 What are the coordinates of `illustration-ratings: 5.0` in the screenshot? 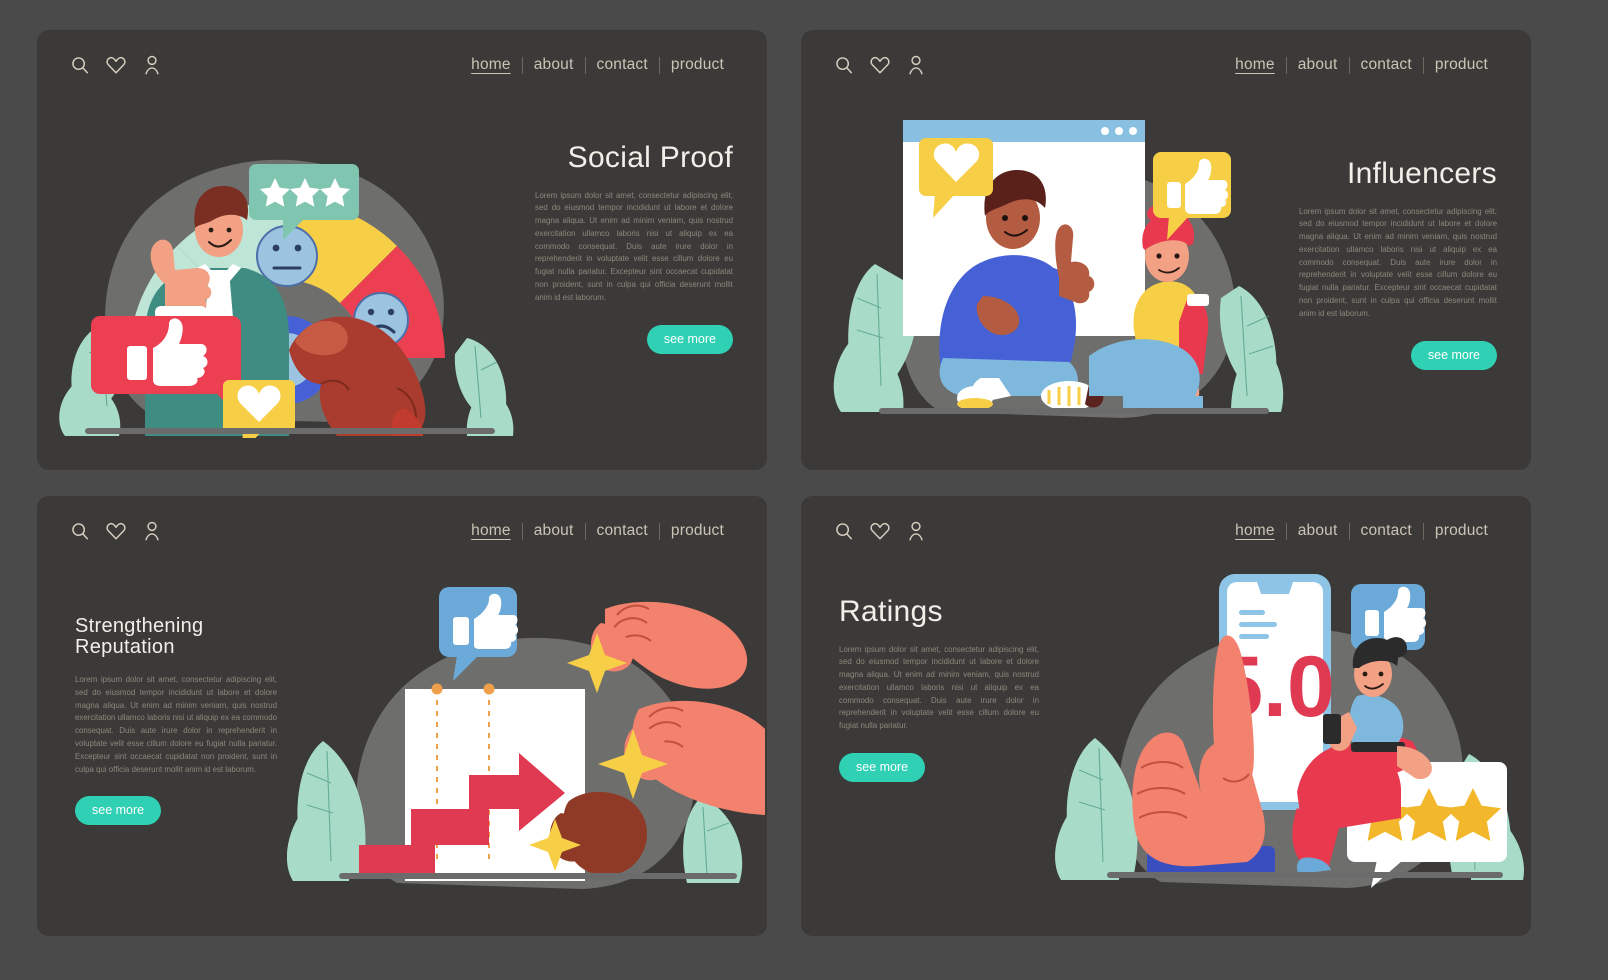 It's located at (1291, 731).